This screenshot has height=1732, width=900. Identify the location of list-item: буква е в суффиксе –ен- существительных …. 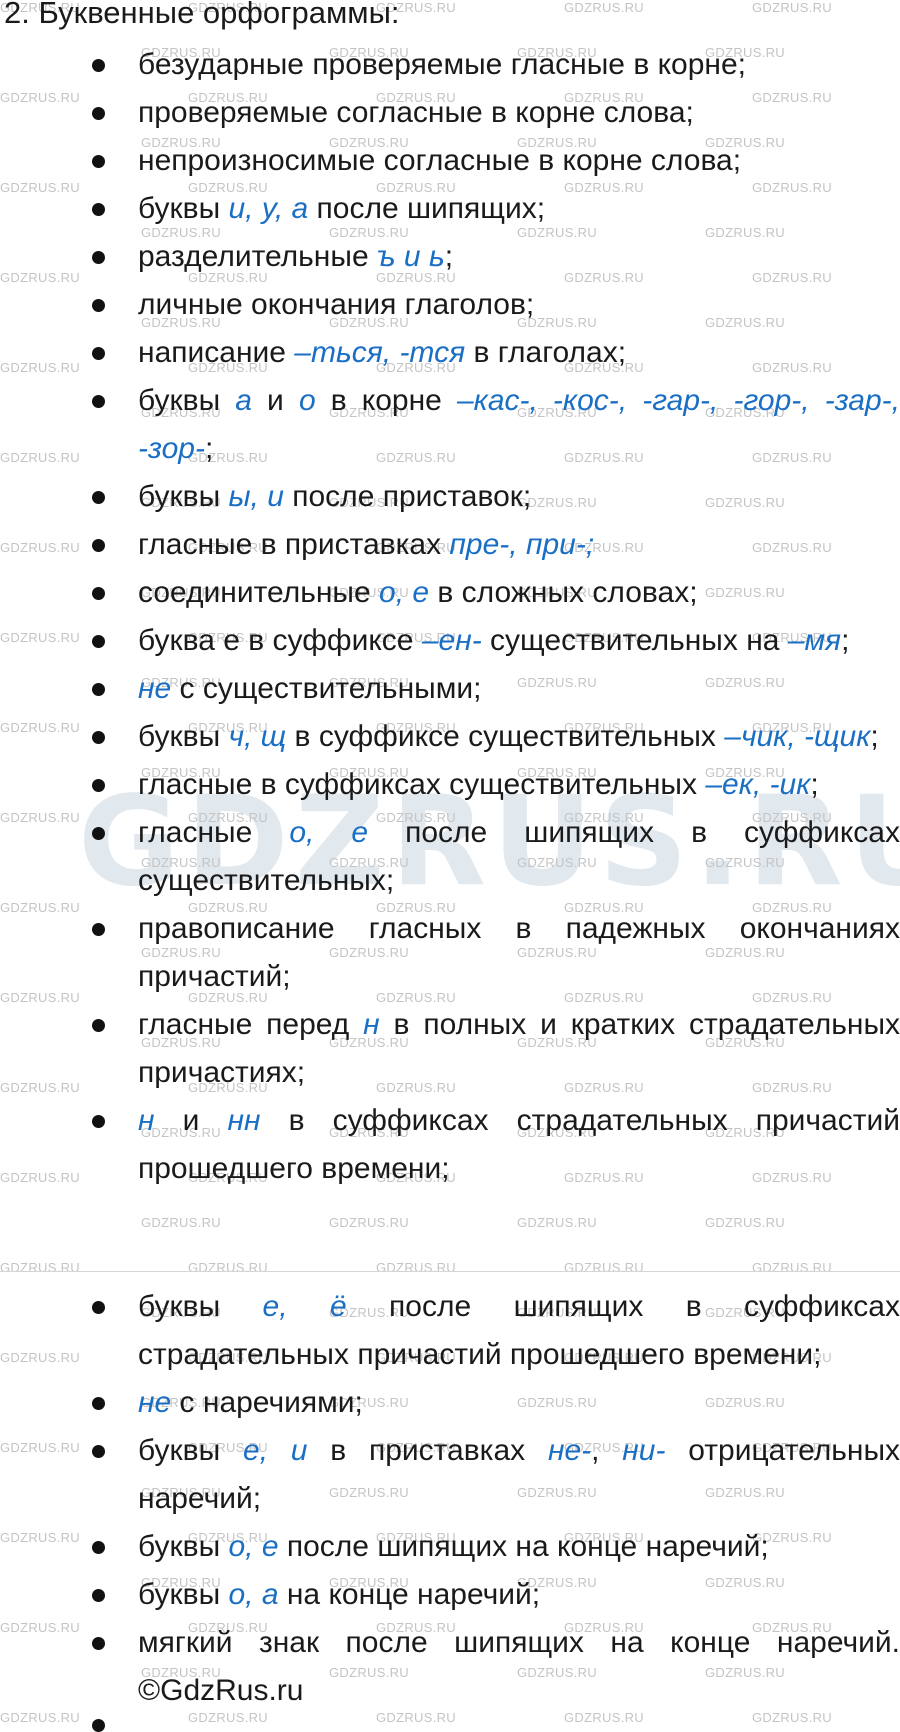
(450, 641).